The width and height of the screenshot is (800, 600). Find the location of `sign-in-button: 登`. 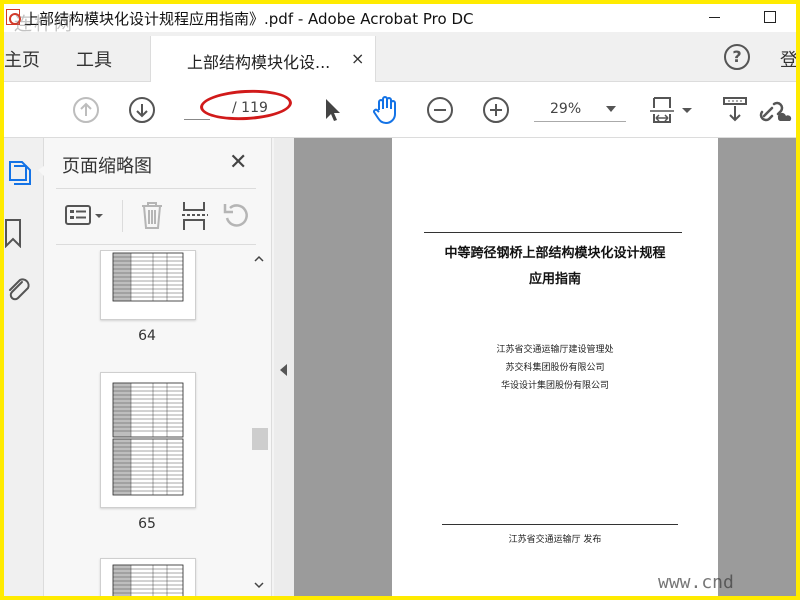

sign-in-button: 登 is located at coordinates (788, 59).